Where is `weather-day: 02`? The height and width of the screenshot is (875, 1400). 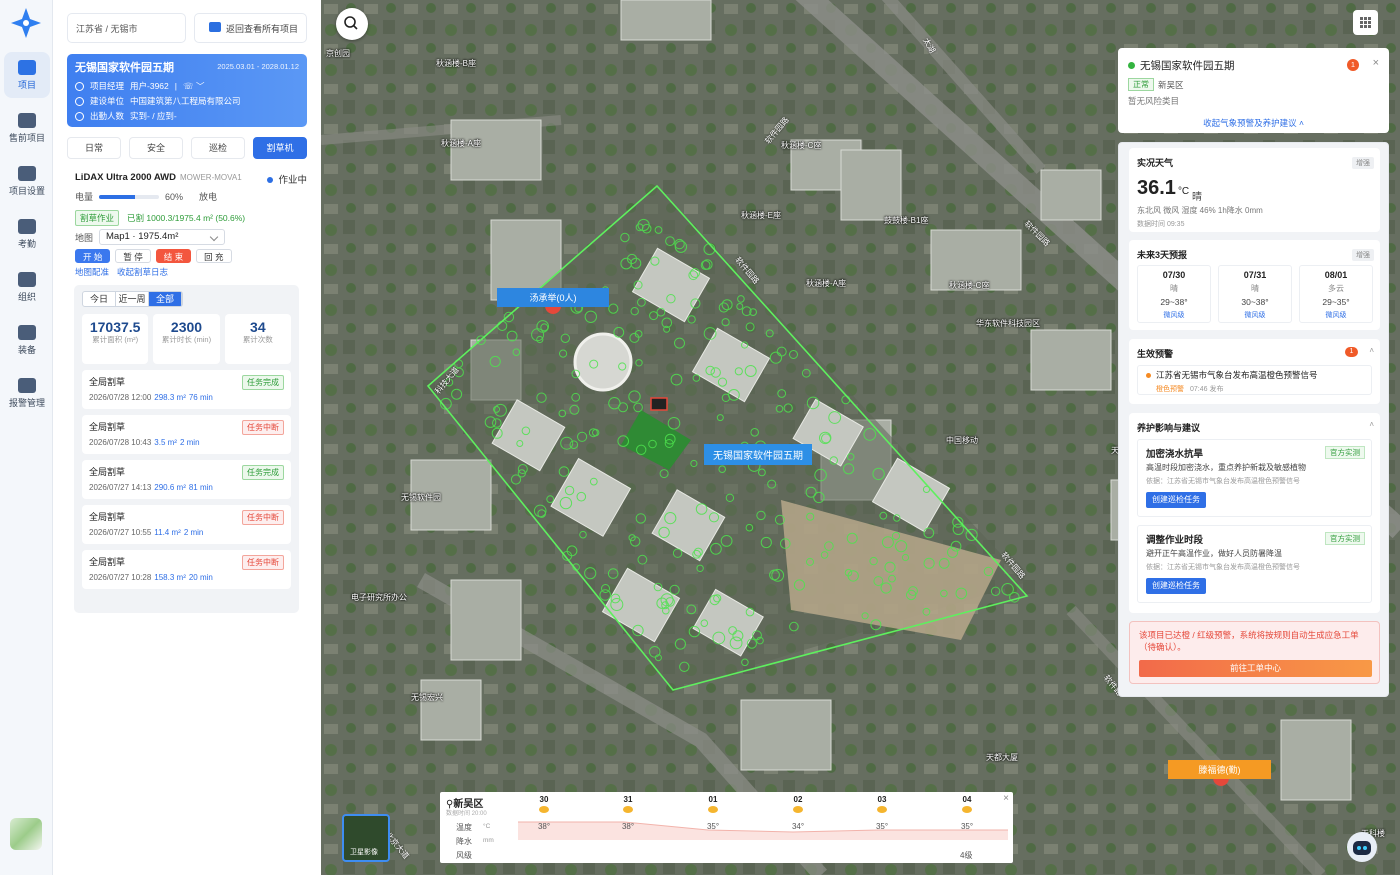
weather-day: 02 is located at coordinates (798, 804).